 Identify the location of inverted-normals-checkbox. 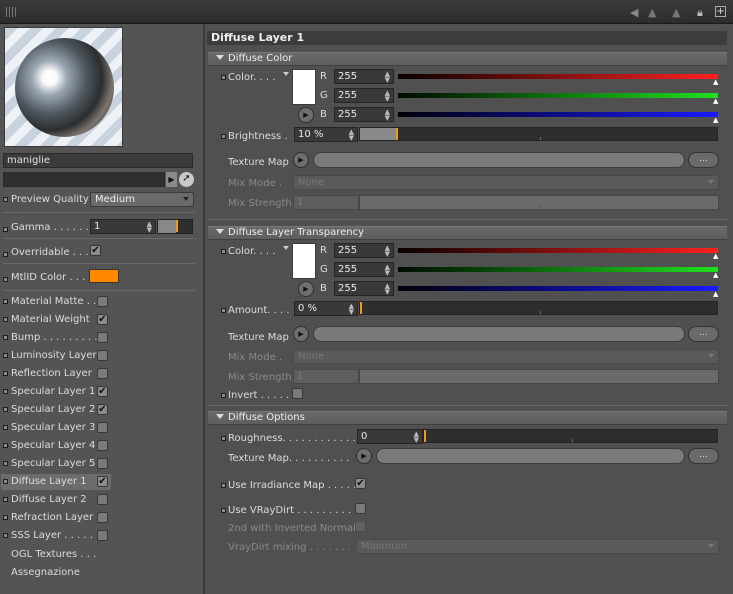
(360, 526).